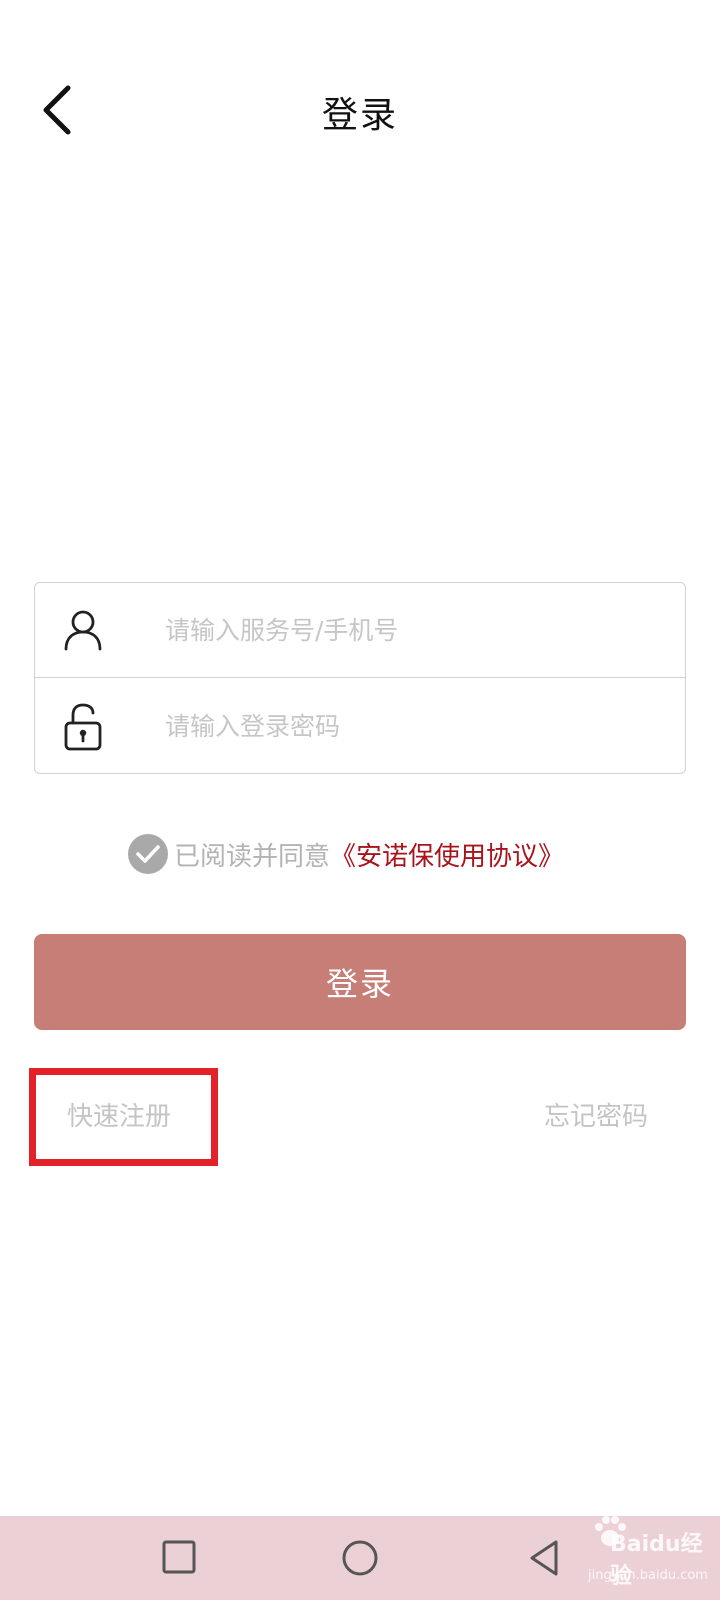  I want to click on checkmark-icon, so click(148, 854).